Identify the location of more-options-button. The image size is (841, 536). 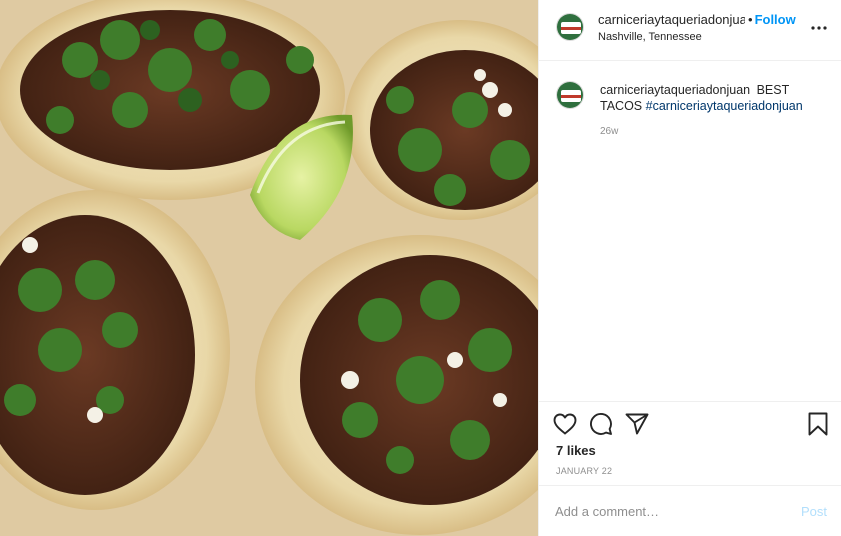
(819, 28).